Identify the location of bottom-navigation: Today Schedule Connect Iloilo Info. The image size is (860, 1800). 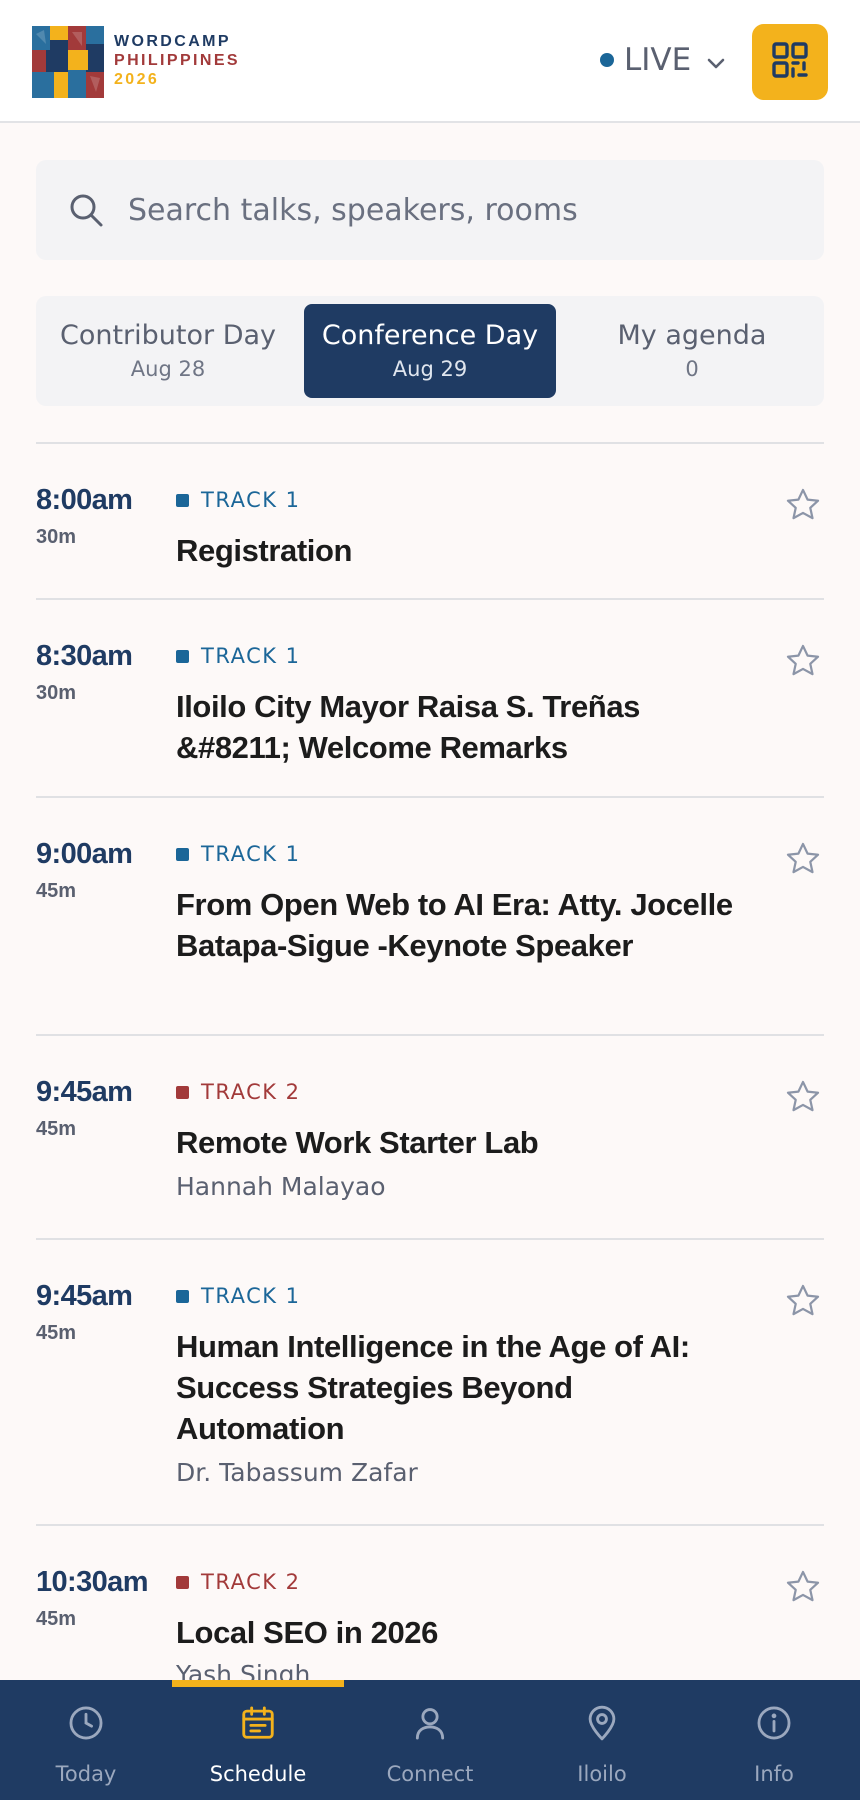
(430, 1740).